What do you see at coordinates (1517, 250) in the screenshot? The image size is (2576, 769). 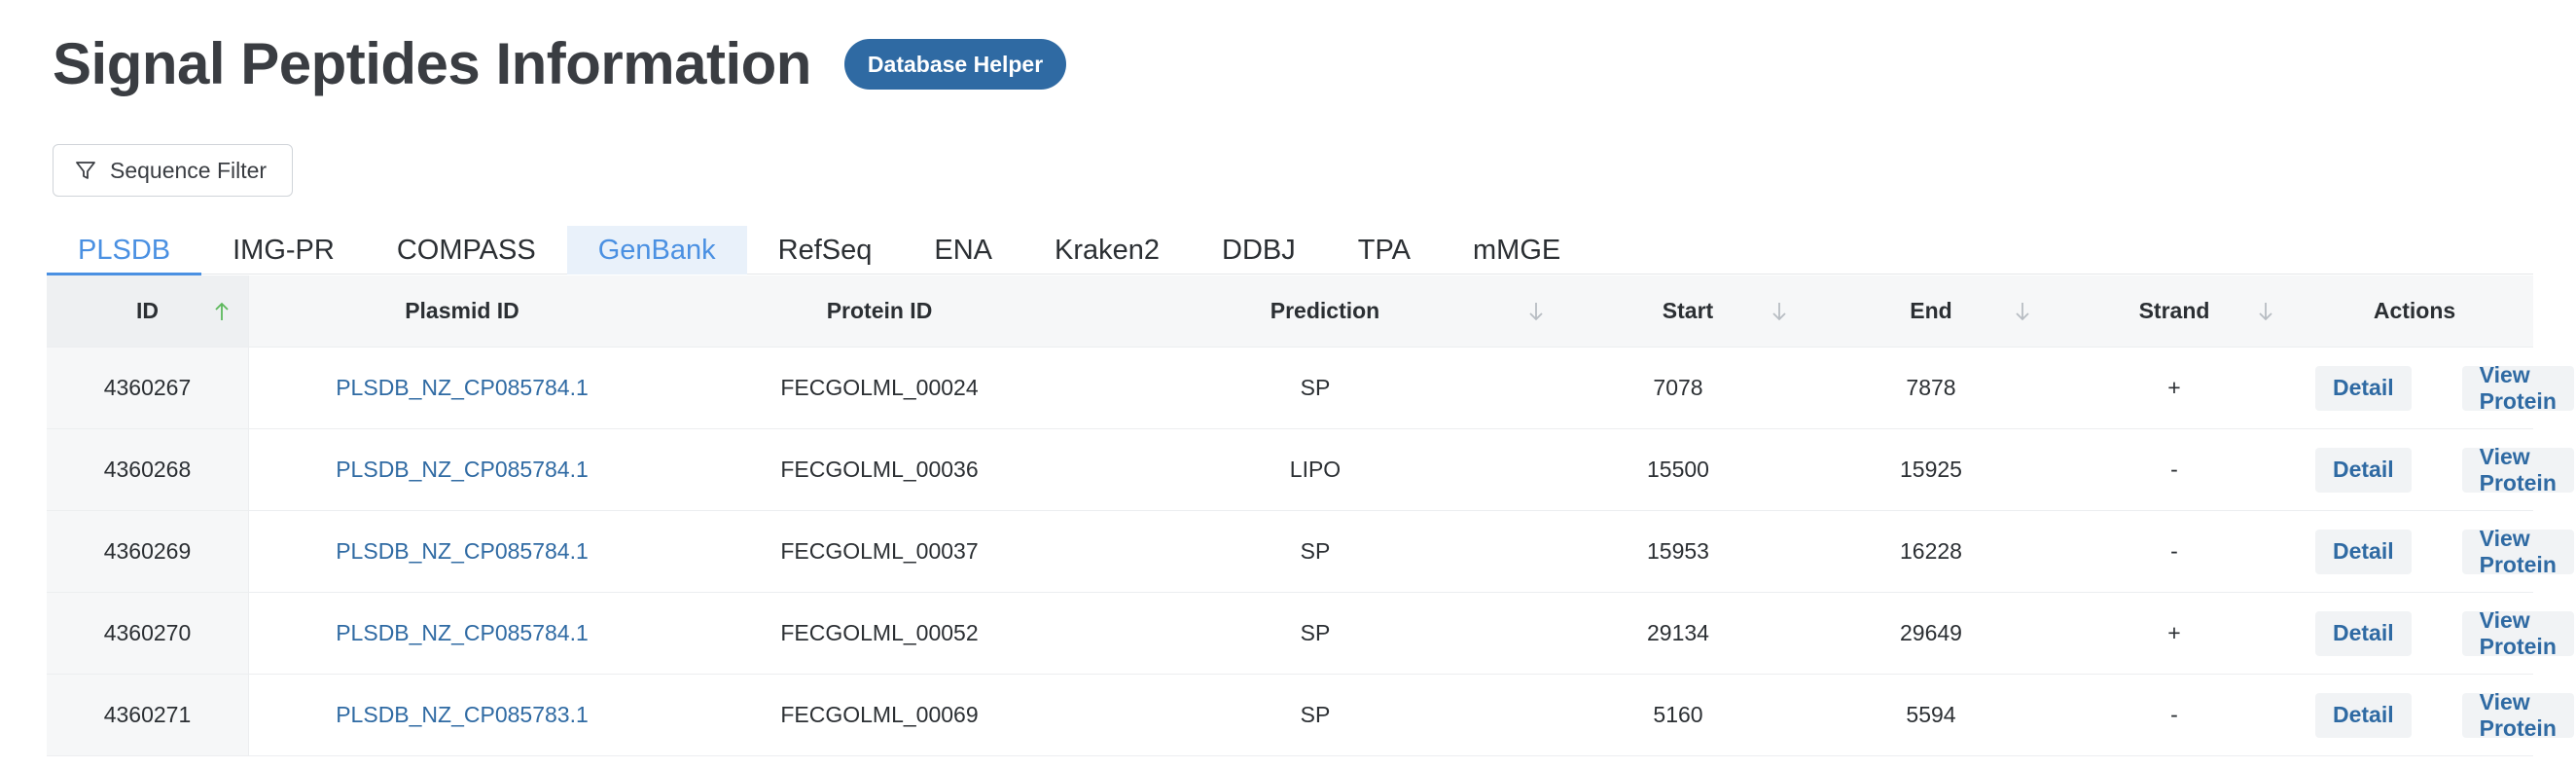 I see `tab-mmge: mMGE` at bounding box center [1517, 250].